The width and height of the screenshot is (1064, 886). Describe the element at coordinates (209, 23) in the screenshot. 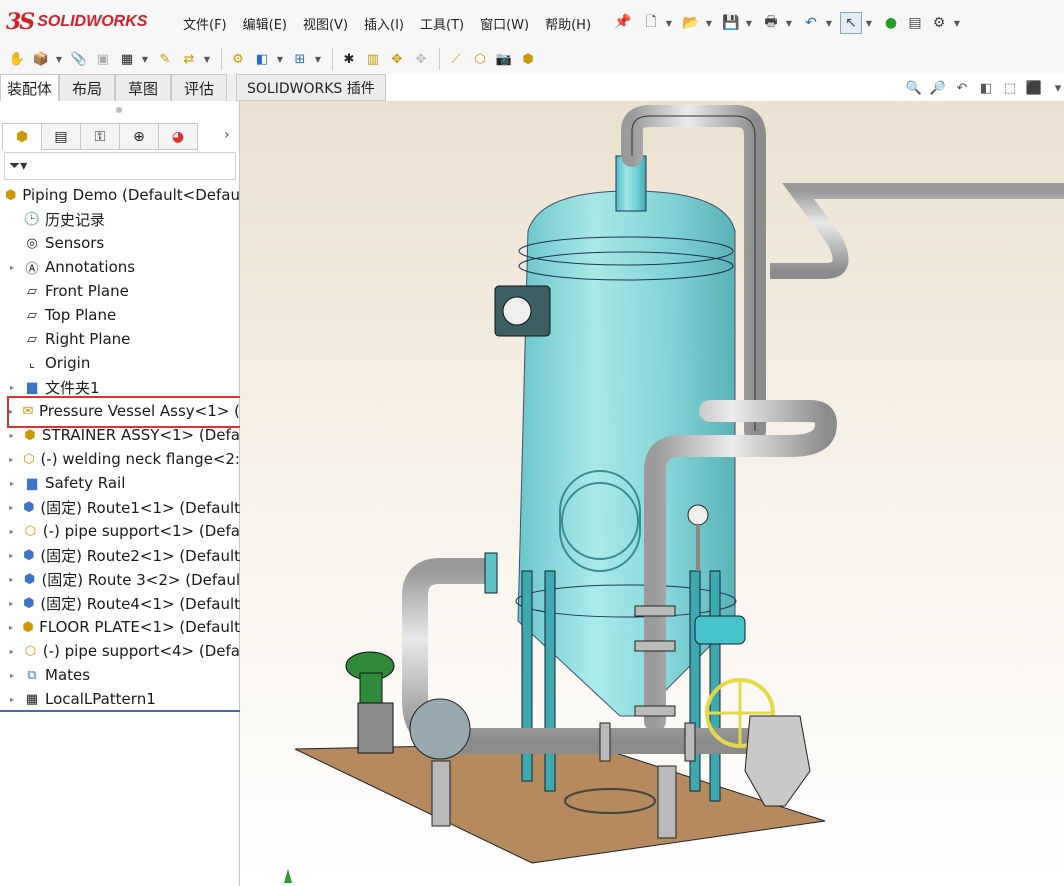

I see `menu-file: 文件(F)` at that location.